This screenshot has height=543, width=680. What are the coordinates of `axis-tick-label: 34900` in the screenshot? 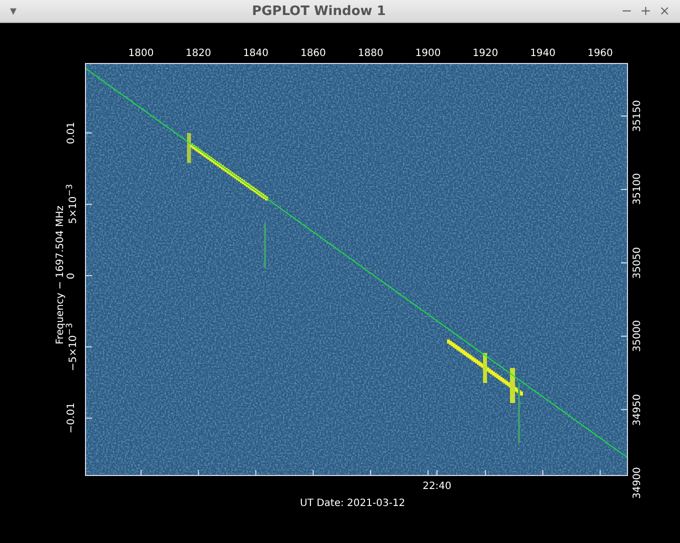 It's located at (638, 483).